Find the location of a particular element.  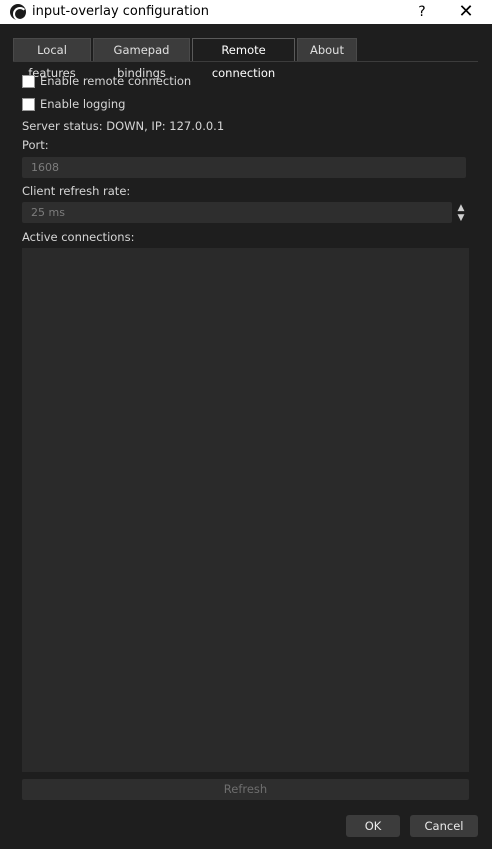

enable-remote-label: Enable remote connection is located at coordinates (116, 81).